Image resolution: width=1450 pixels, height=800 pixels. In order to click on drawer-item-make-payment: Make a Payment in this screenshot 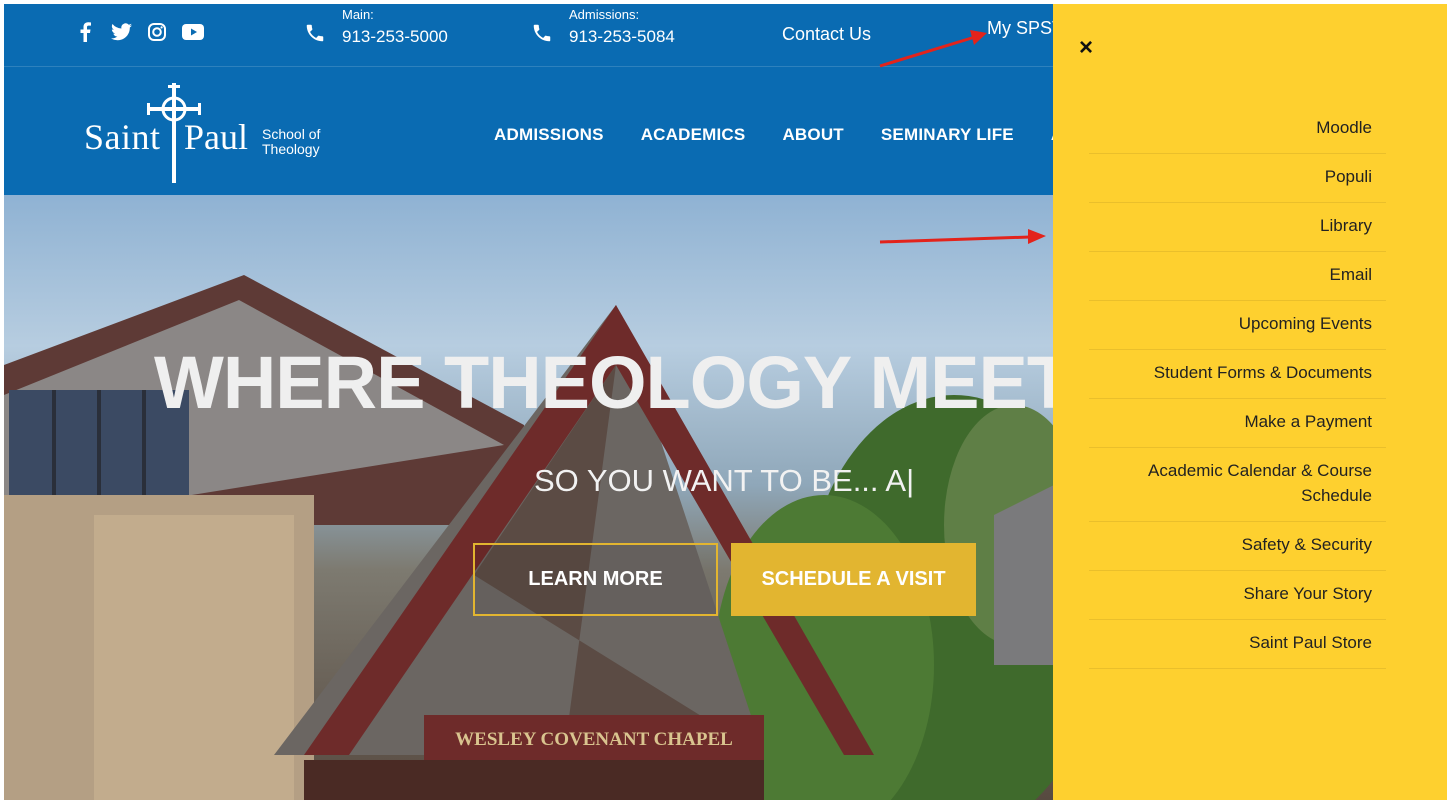, I will do `click(1237, 423)`.